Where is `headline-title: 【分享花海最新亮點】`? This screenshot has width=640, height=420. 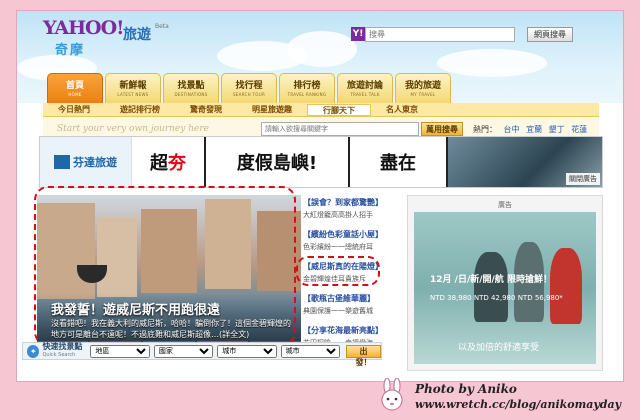 headline-title: 【分享花海最新亮點】 is located at coordinates (343, 330).